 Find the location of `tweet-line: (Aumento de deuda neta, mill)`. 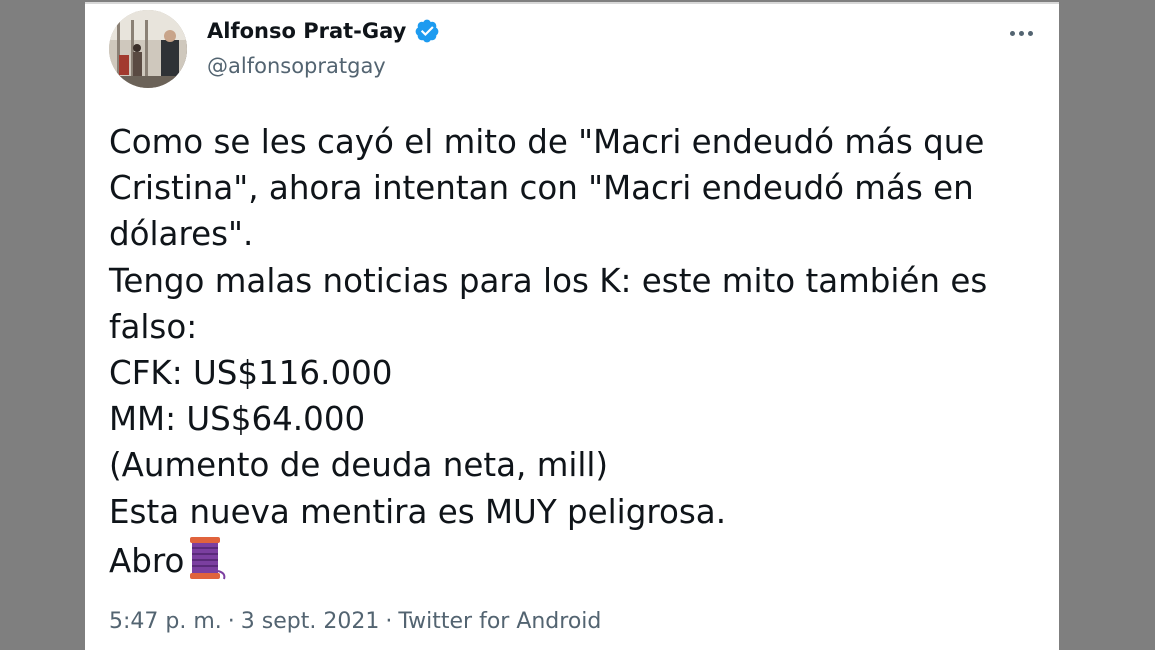

tweet-line: (Aumento de deuda neta, mill) is located at coordinates (359, 465).